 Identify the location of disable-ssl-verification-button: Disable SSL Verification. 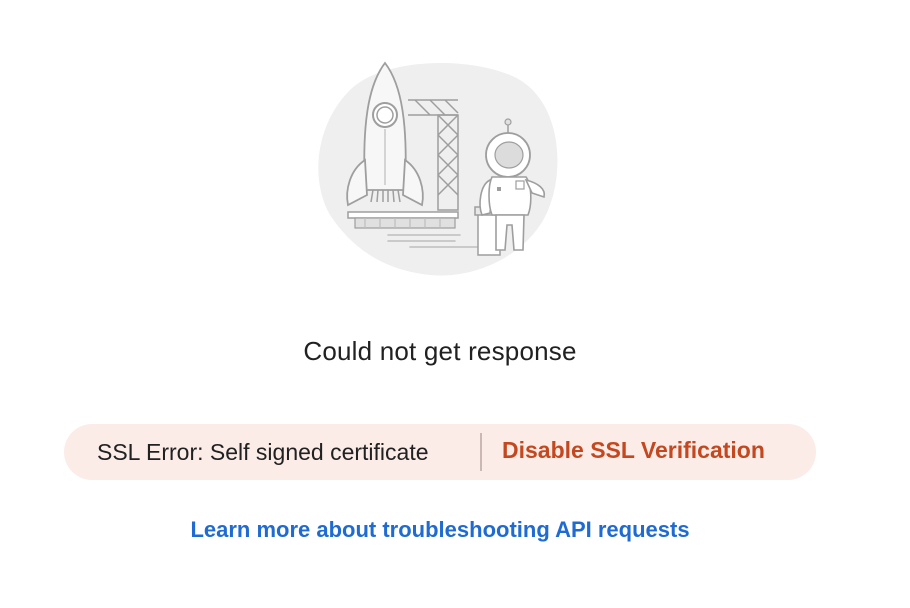
(633, 450).